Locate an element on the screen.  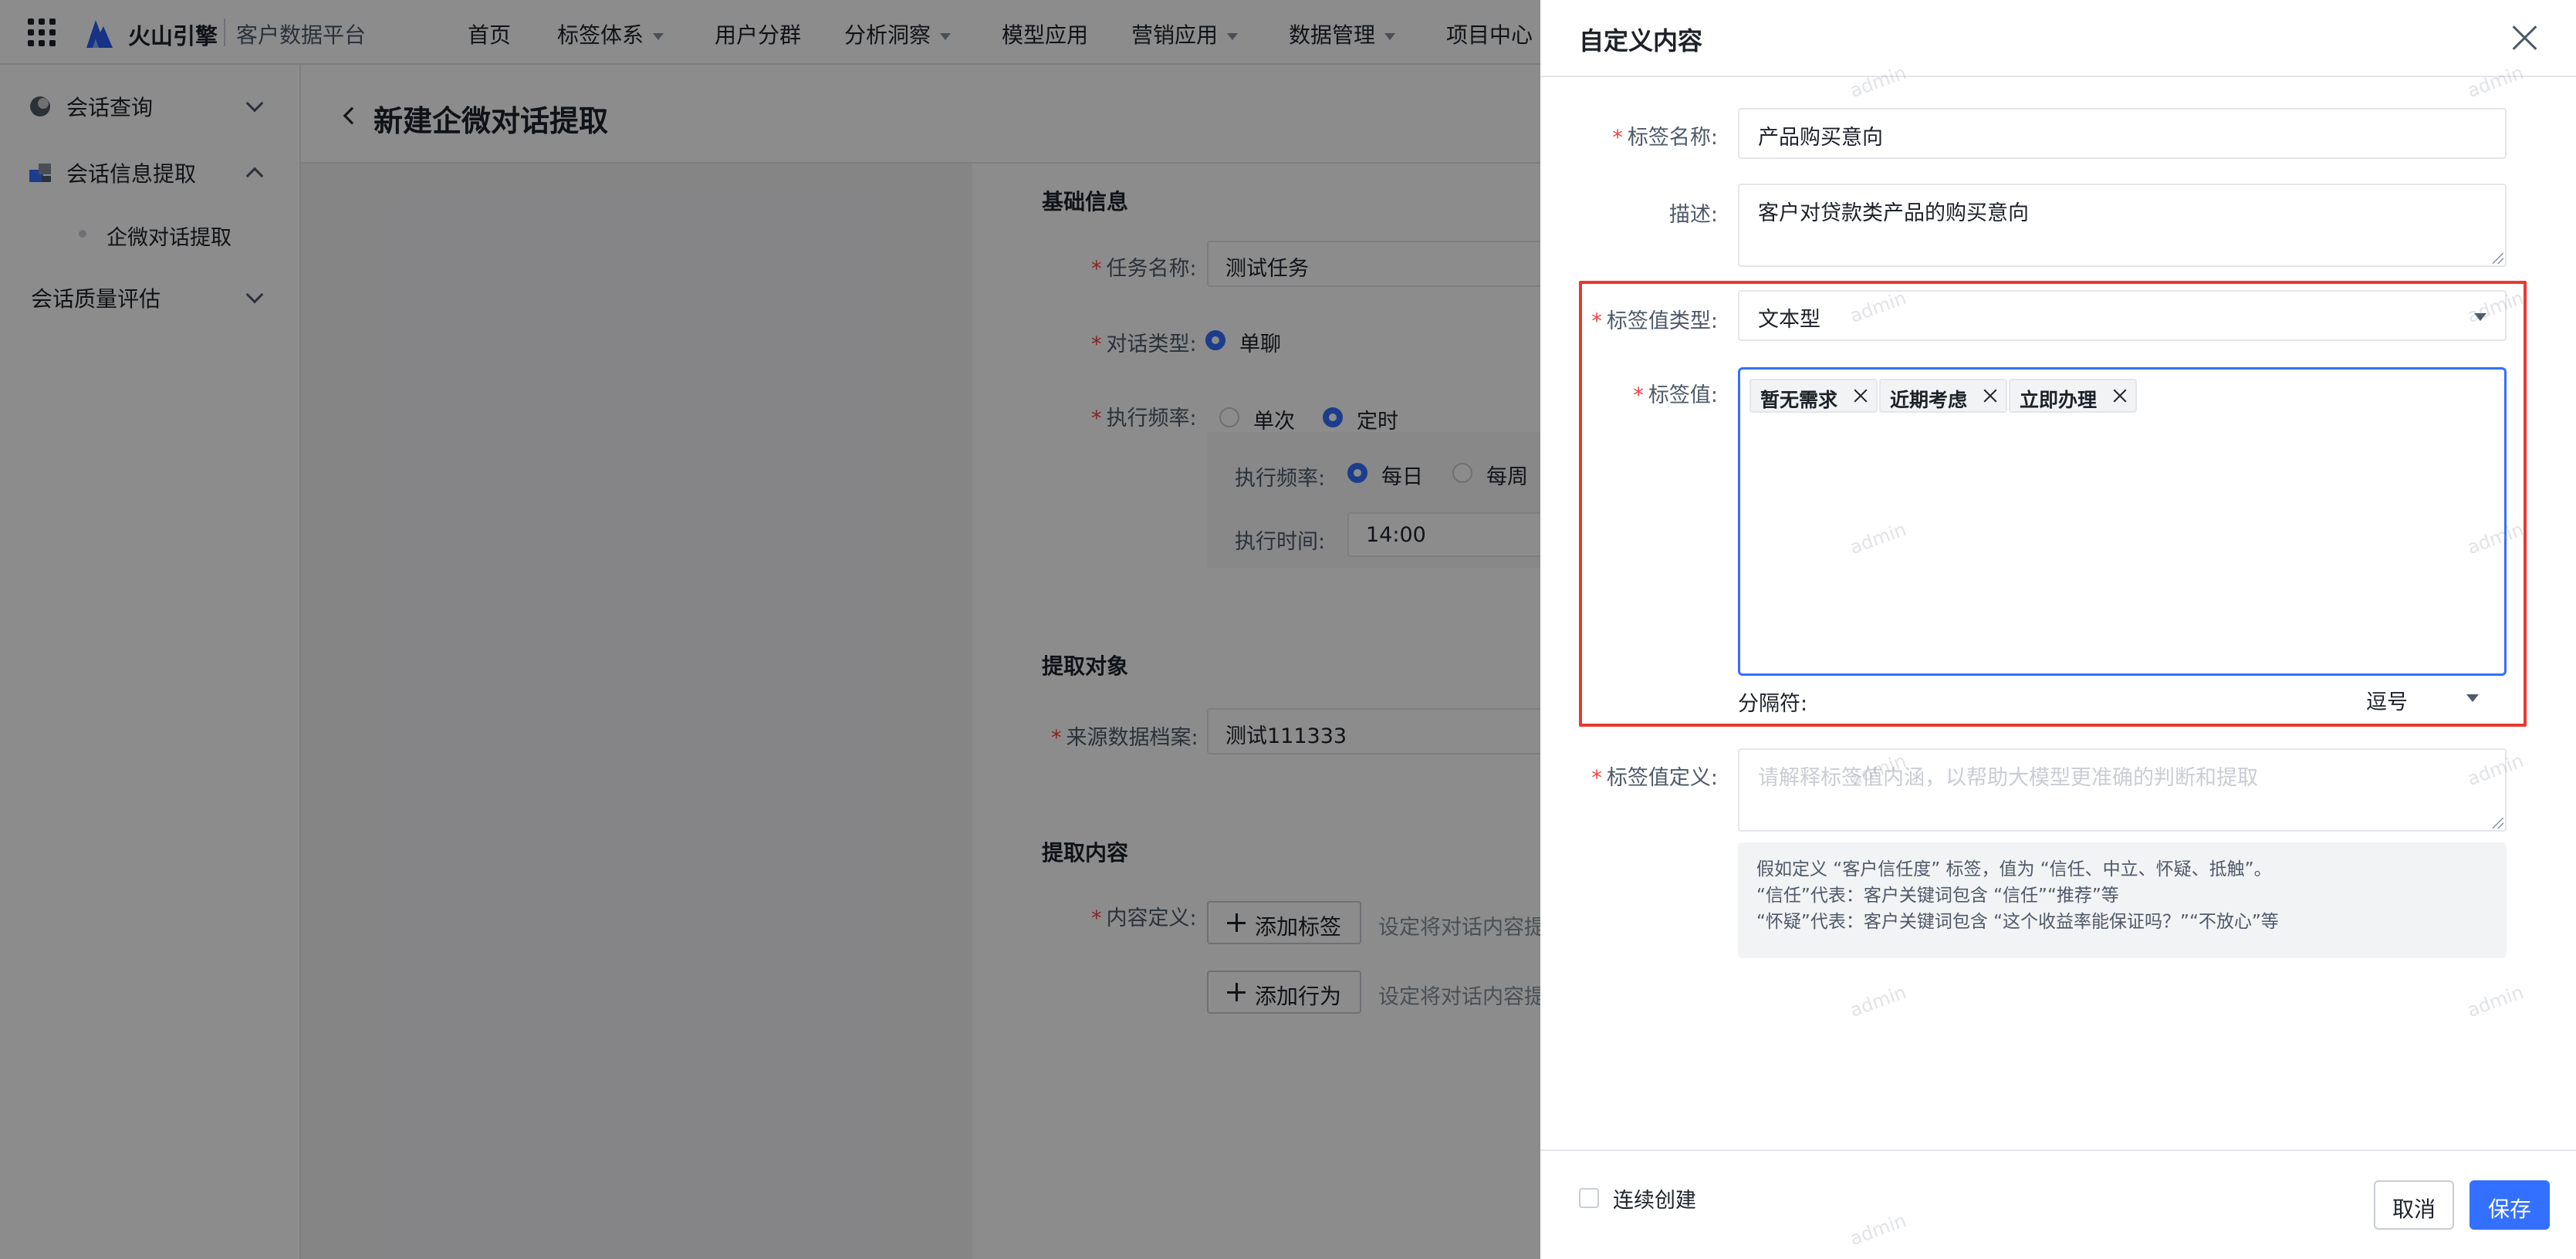
value-type-label: * 标签值类型: is located at coordinates (1654, 321).